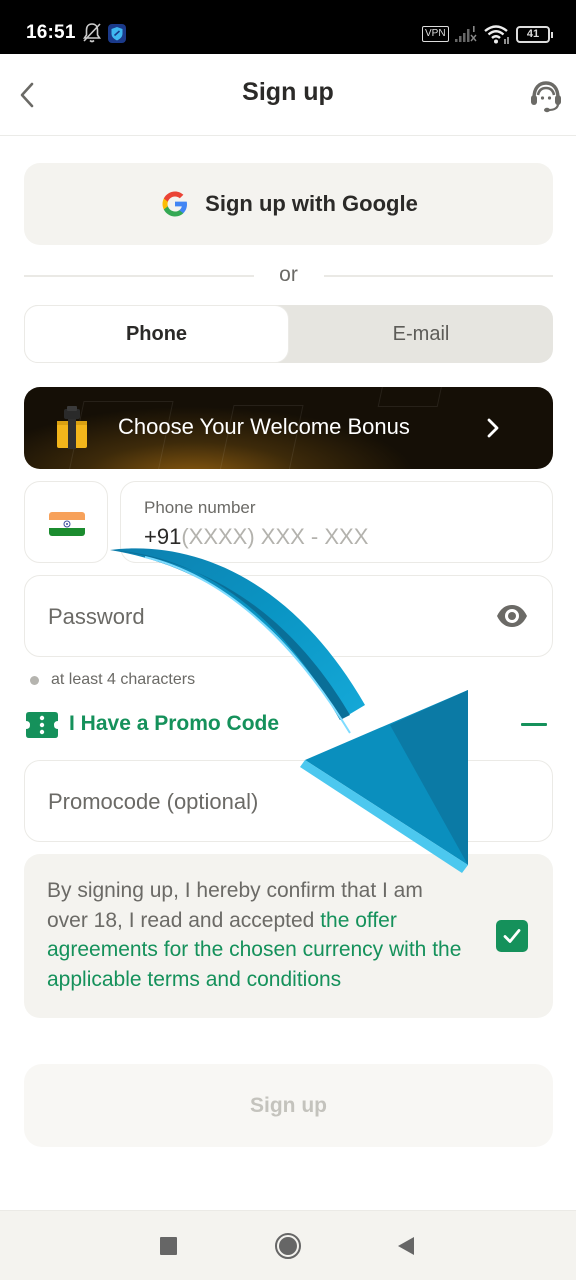  What do you see at coordinates (156, 334) in the screenshot?
I see `tab-phone: Phone` at bounding box center [156, 334].